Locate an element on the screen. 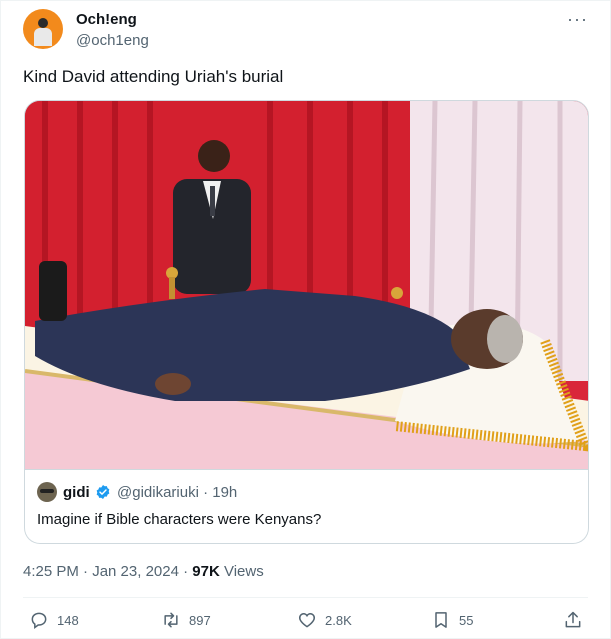 The image size is (611, 639). verified-badge-icon is located at coordinates (103, 492).